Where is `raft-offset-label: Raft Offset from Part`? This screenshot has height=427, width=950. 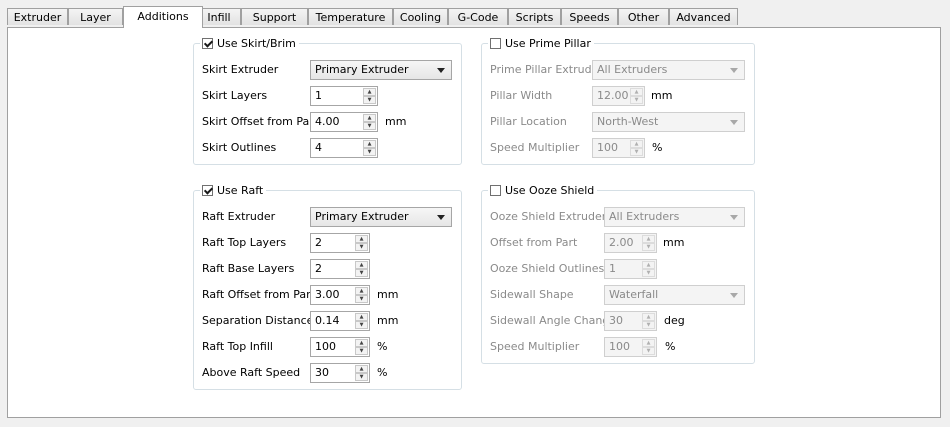 raft-offset-label: Raft Offset from Part is located at coordinates (258, 294).